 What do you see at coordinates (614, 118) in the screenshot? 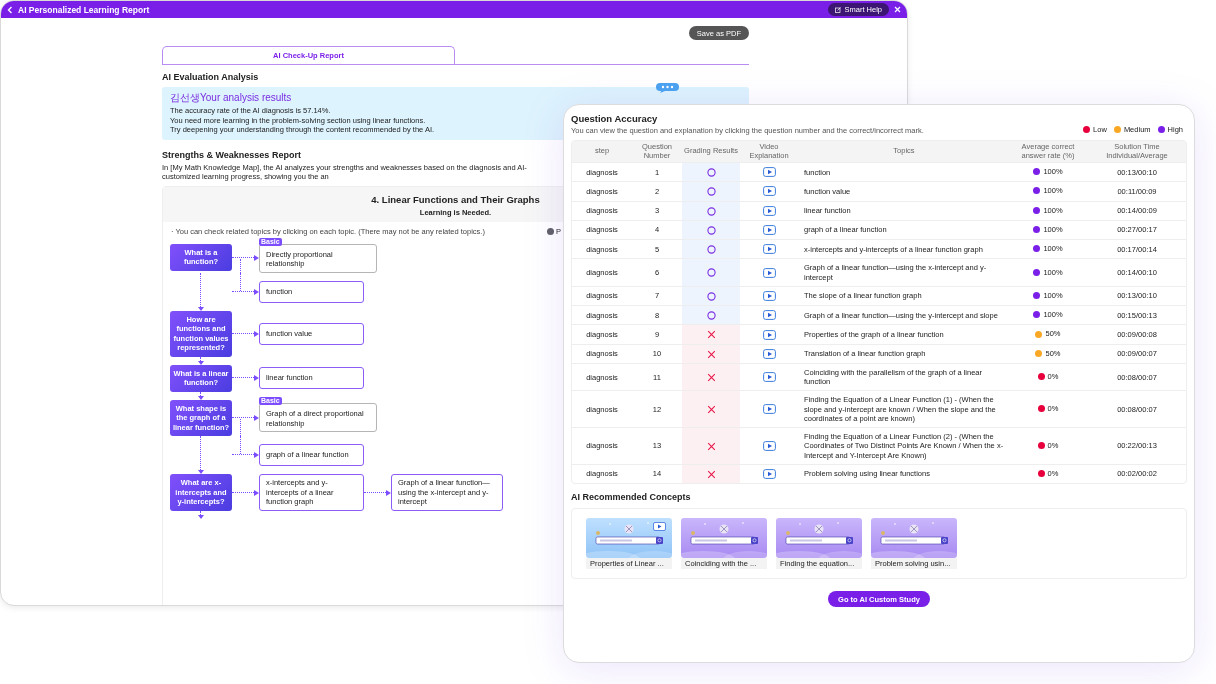
I see `panel-title: Question Accuracy` at bounding box center [614, 118].